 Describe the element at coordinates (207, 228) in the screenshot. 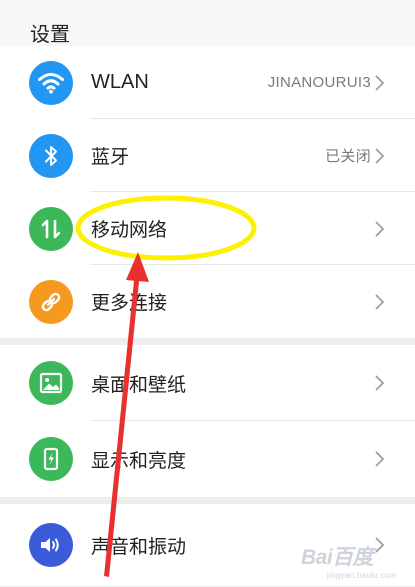

I see `settings-row-mobile-network: 移动网络` at that location.